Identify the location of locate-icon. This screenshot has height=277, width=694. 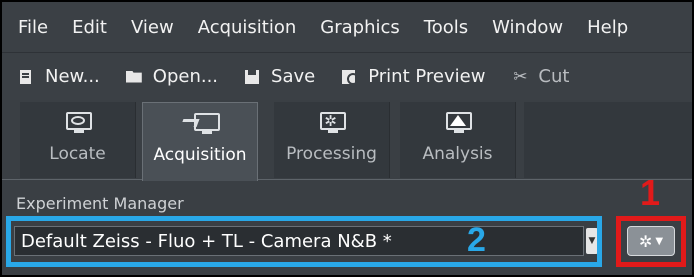
(78, 123).